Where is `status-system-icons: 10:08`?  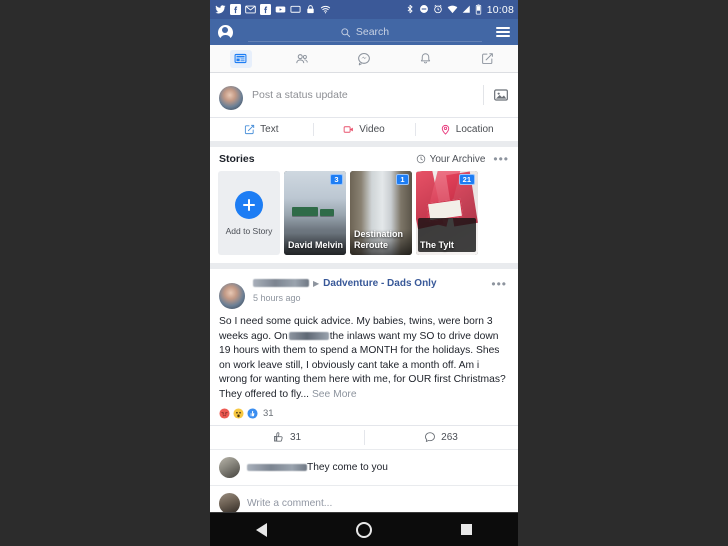 status-system-icons: 10:08 is located at coordinates (459, 10).